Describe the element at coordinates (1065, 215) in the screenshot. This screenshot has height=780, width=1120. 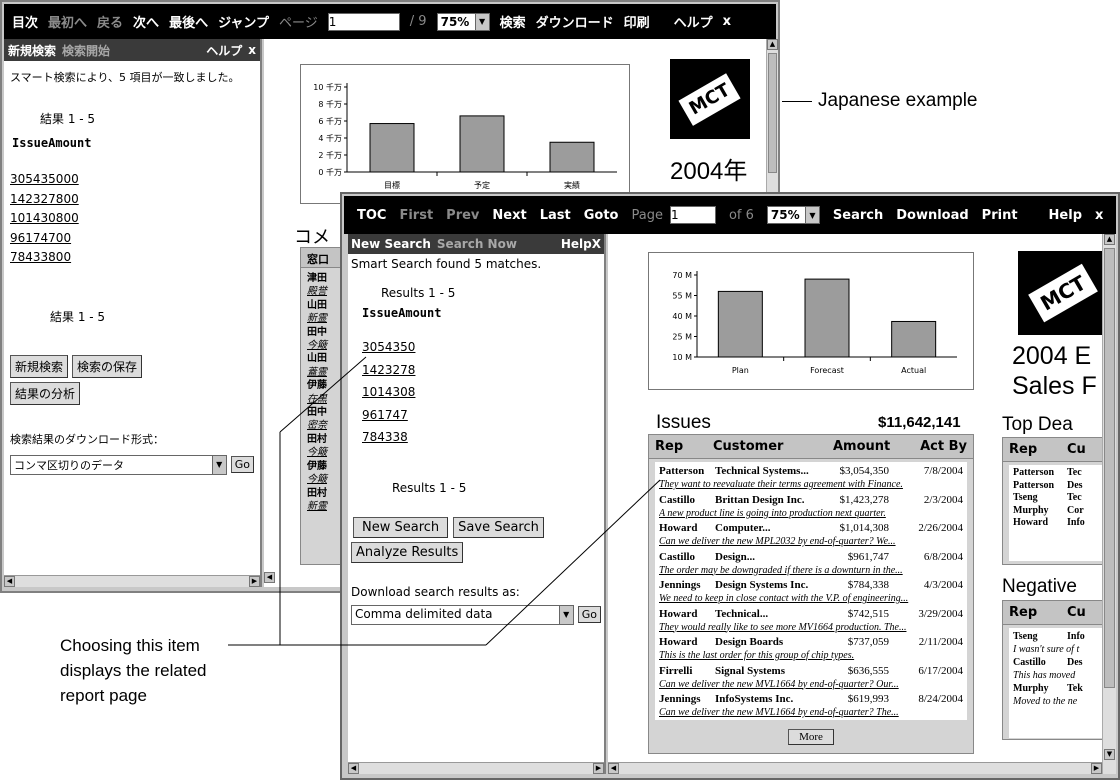
I see `en-help-button: Help` at that location.